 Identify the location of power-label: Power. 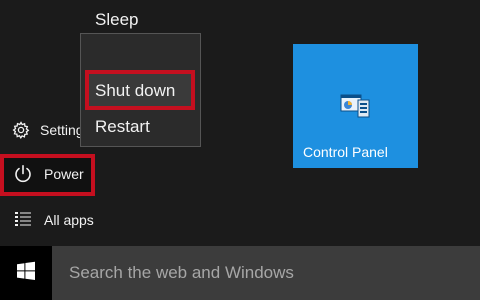
(64, 174).